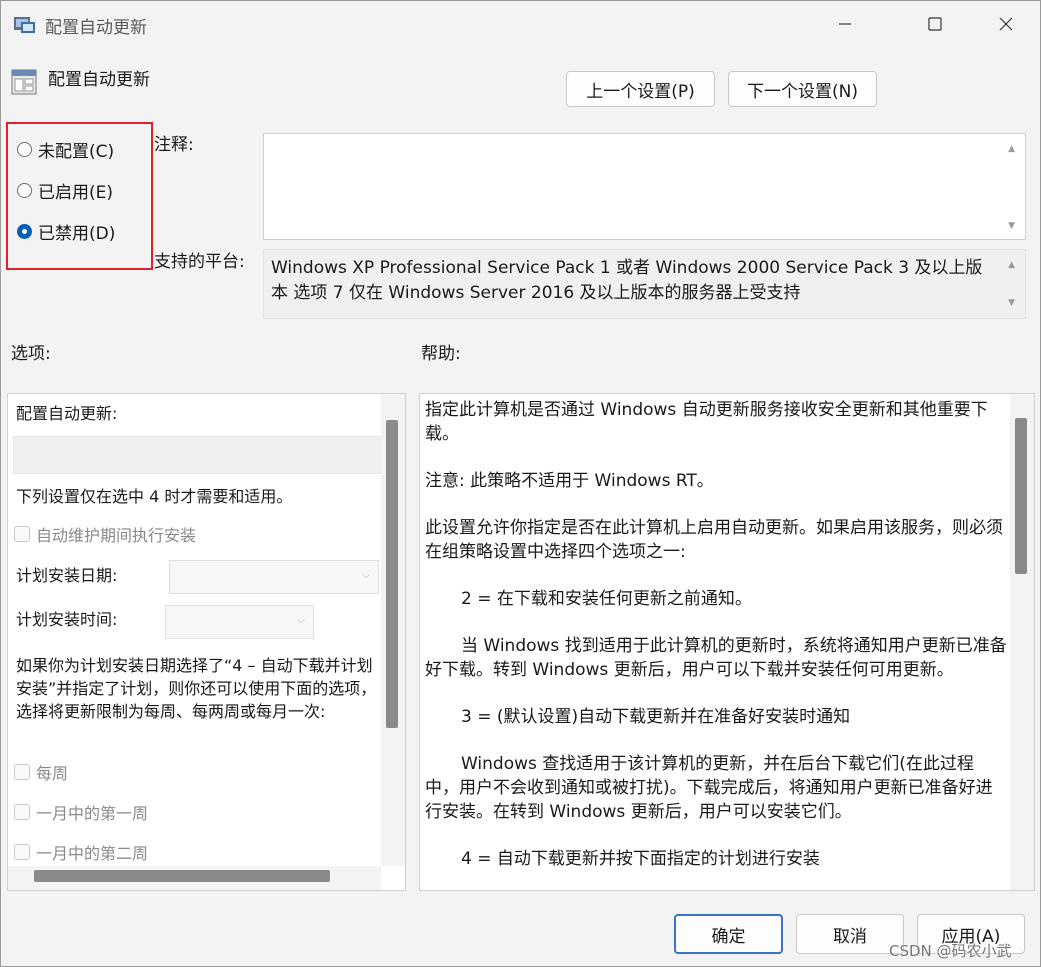 The width and height of the screenshot is (1041, 967). I want to click on maximize-button, so click(935, 24).